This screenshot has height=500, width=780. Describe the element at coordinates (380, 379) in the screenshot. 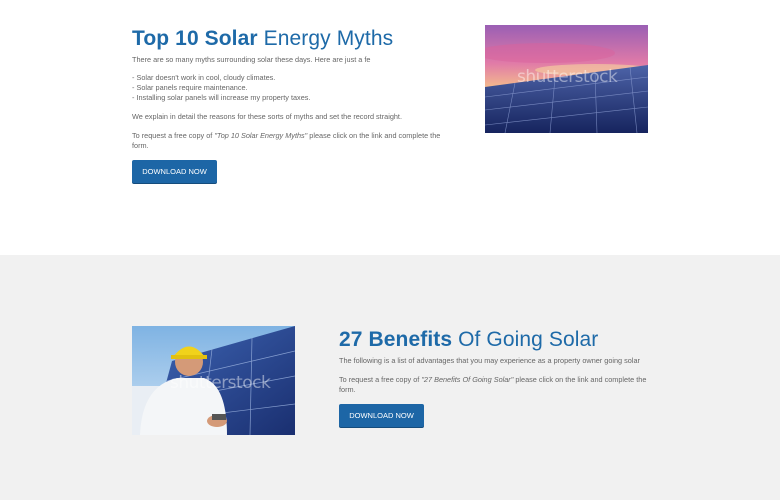

I see `benefits-request-pre: To request a free copy of` at that location.